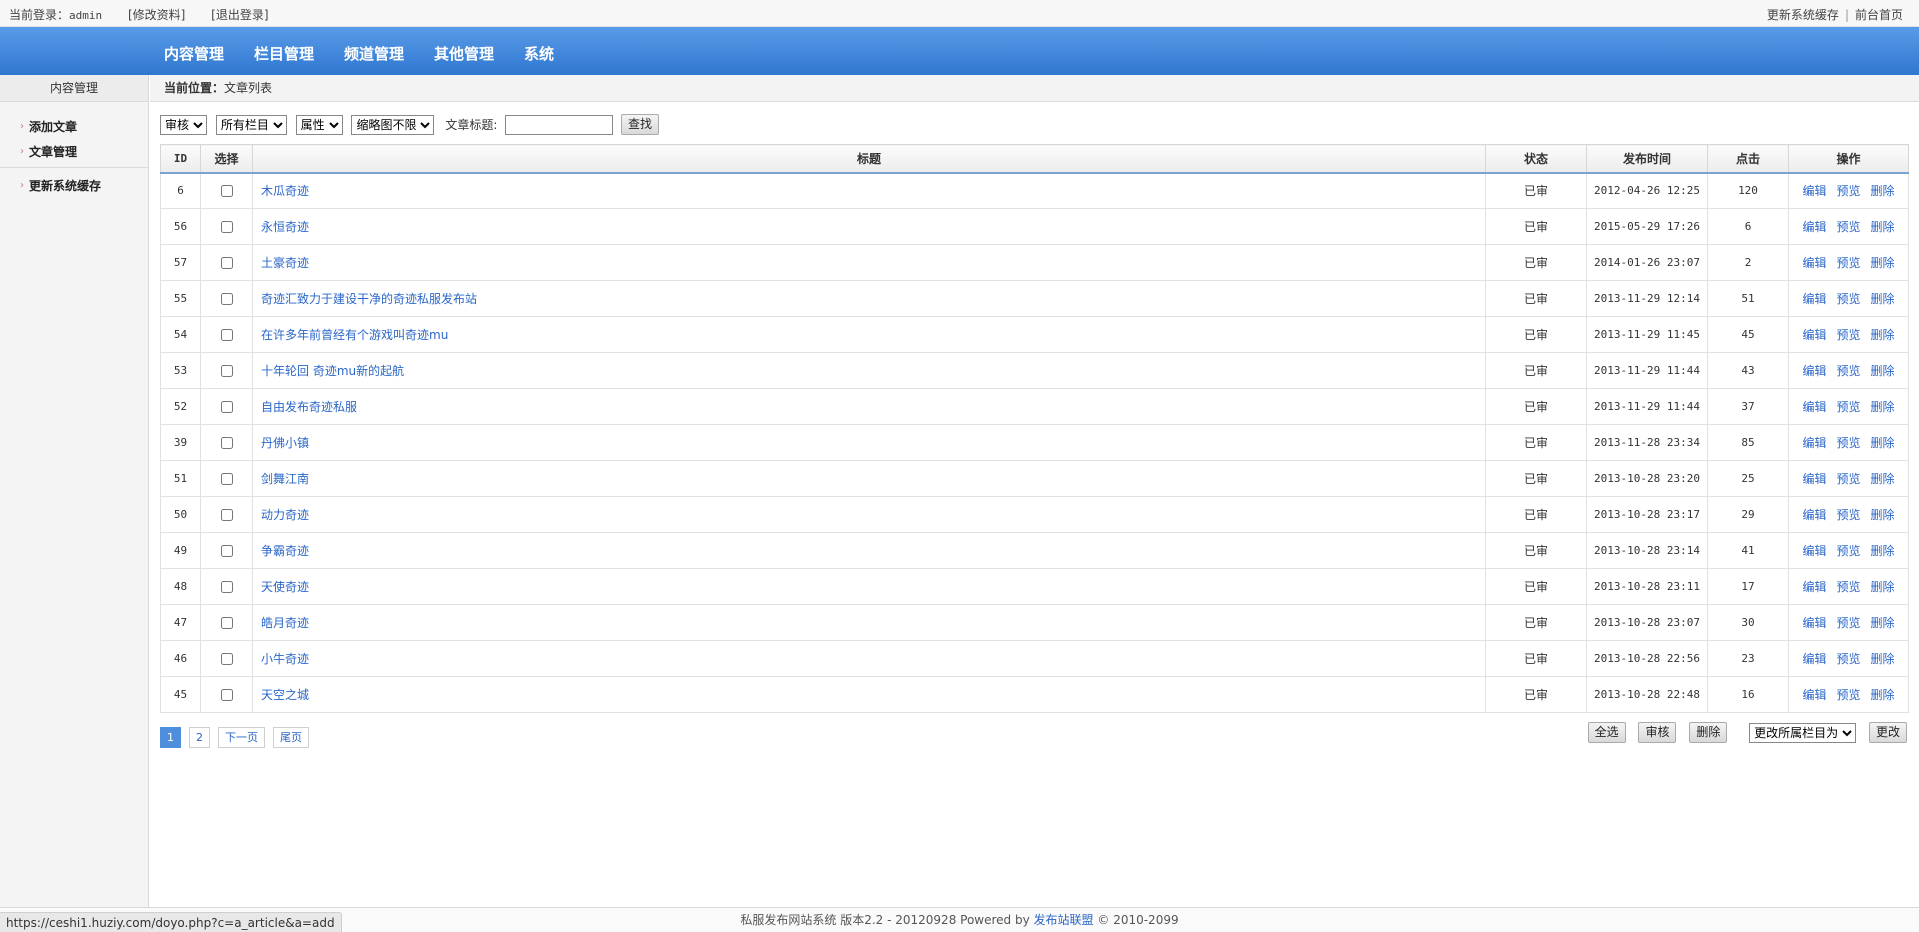 The width and height of the screenshot is (1919, 932). Describe the element at coordinates (1803, 732) in the screenshot. I see `move-column-select: 更改所属栏目为` at that location.